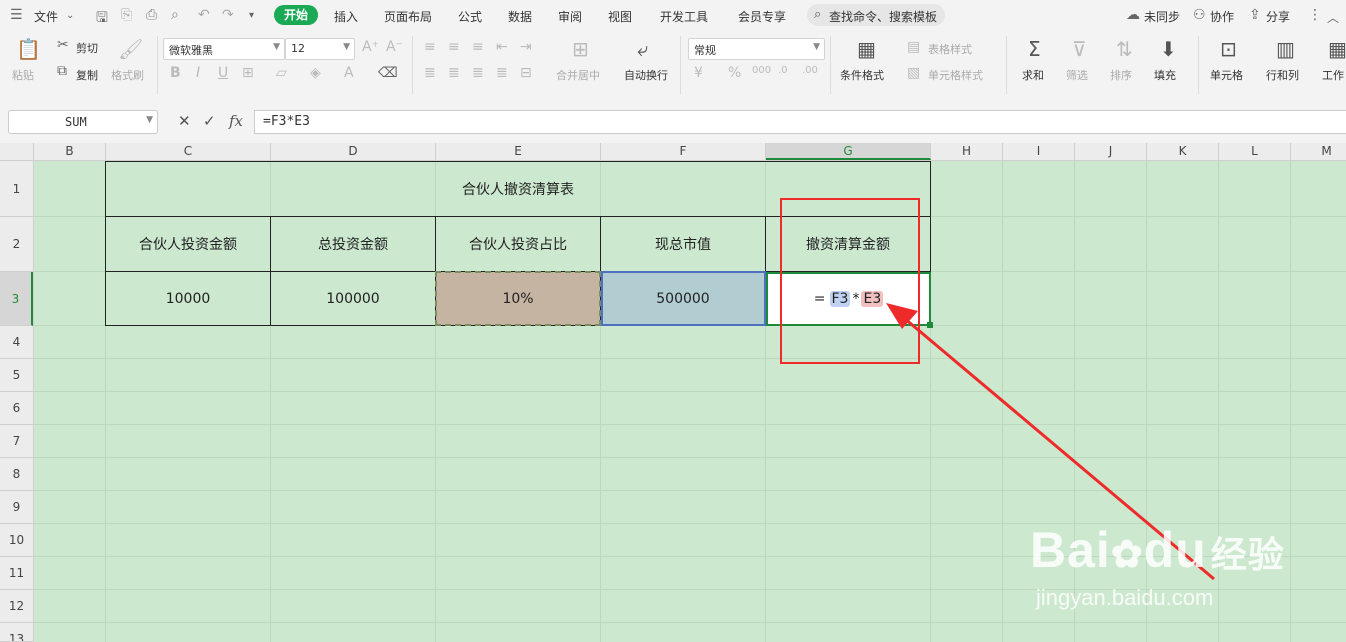 The image size is (1346, 642). Describe the element at coordinates (1285, 49) in the screenshot. I see `row-col-icon: ▥` at that location.